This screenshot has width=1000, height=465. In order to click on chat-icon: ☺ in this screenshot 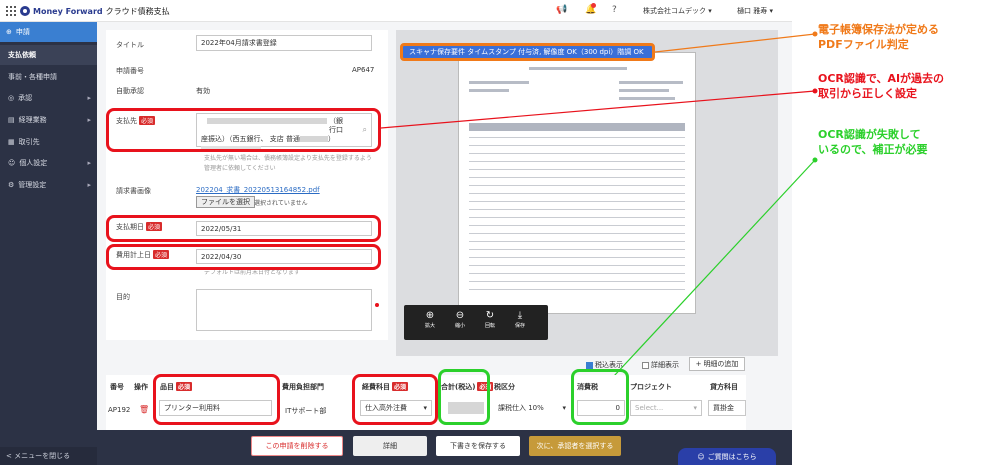, I will do `click(701, 456)`.